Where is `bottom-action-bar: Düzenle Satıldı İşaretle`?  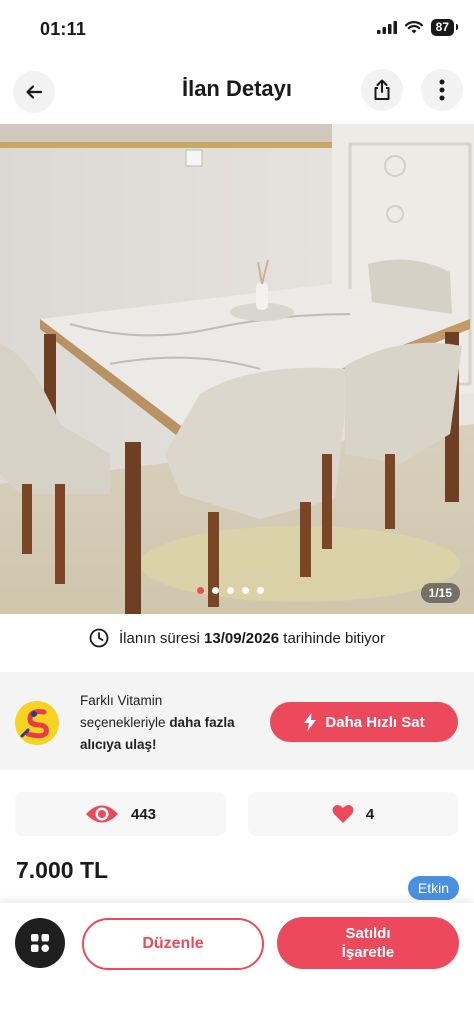 bottom-action-bar: Düzenle Satıldı İşaretle is located at coordinates (237, 963).